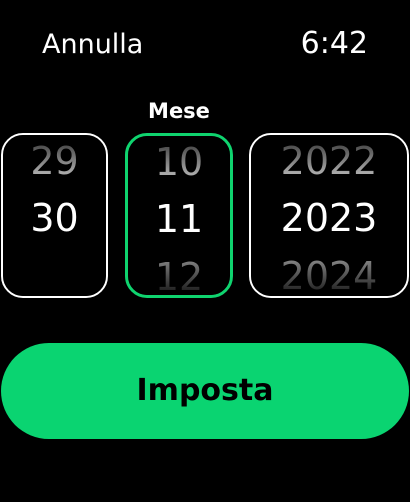 This screenshot has width=410, height=502. Describe the element at coordinates (179, 219) in the screenshot. I see `month-selected-value: 11` at that location.